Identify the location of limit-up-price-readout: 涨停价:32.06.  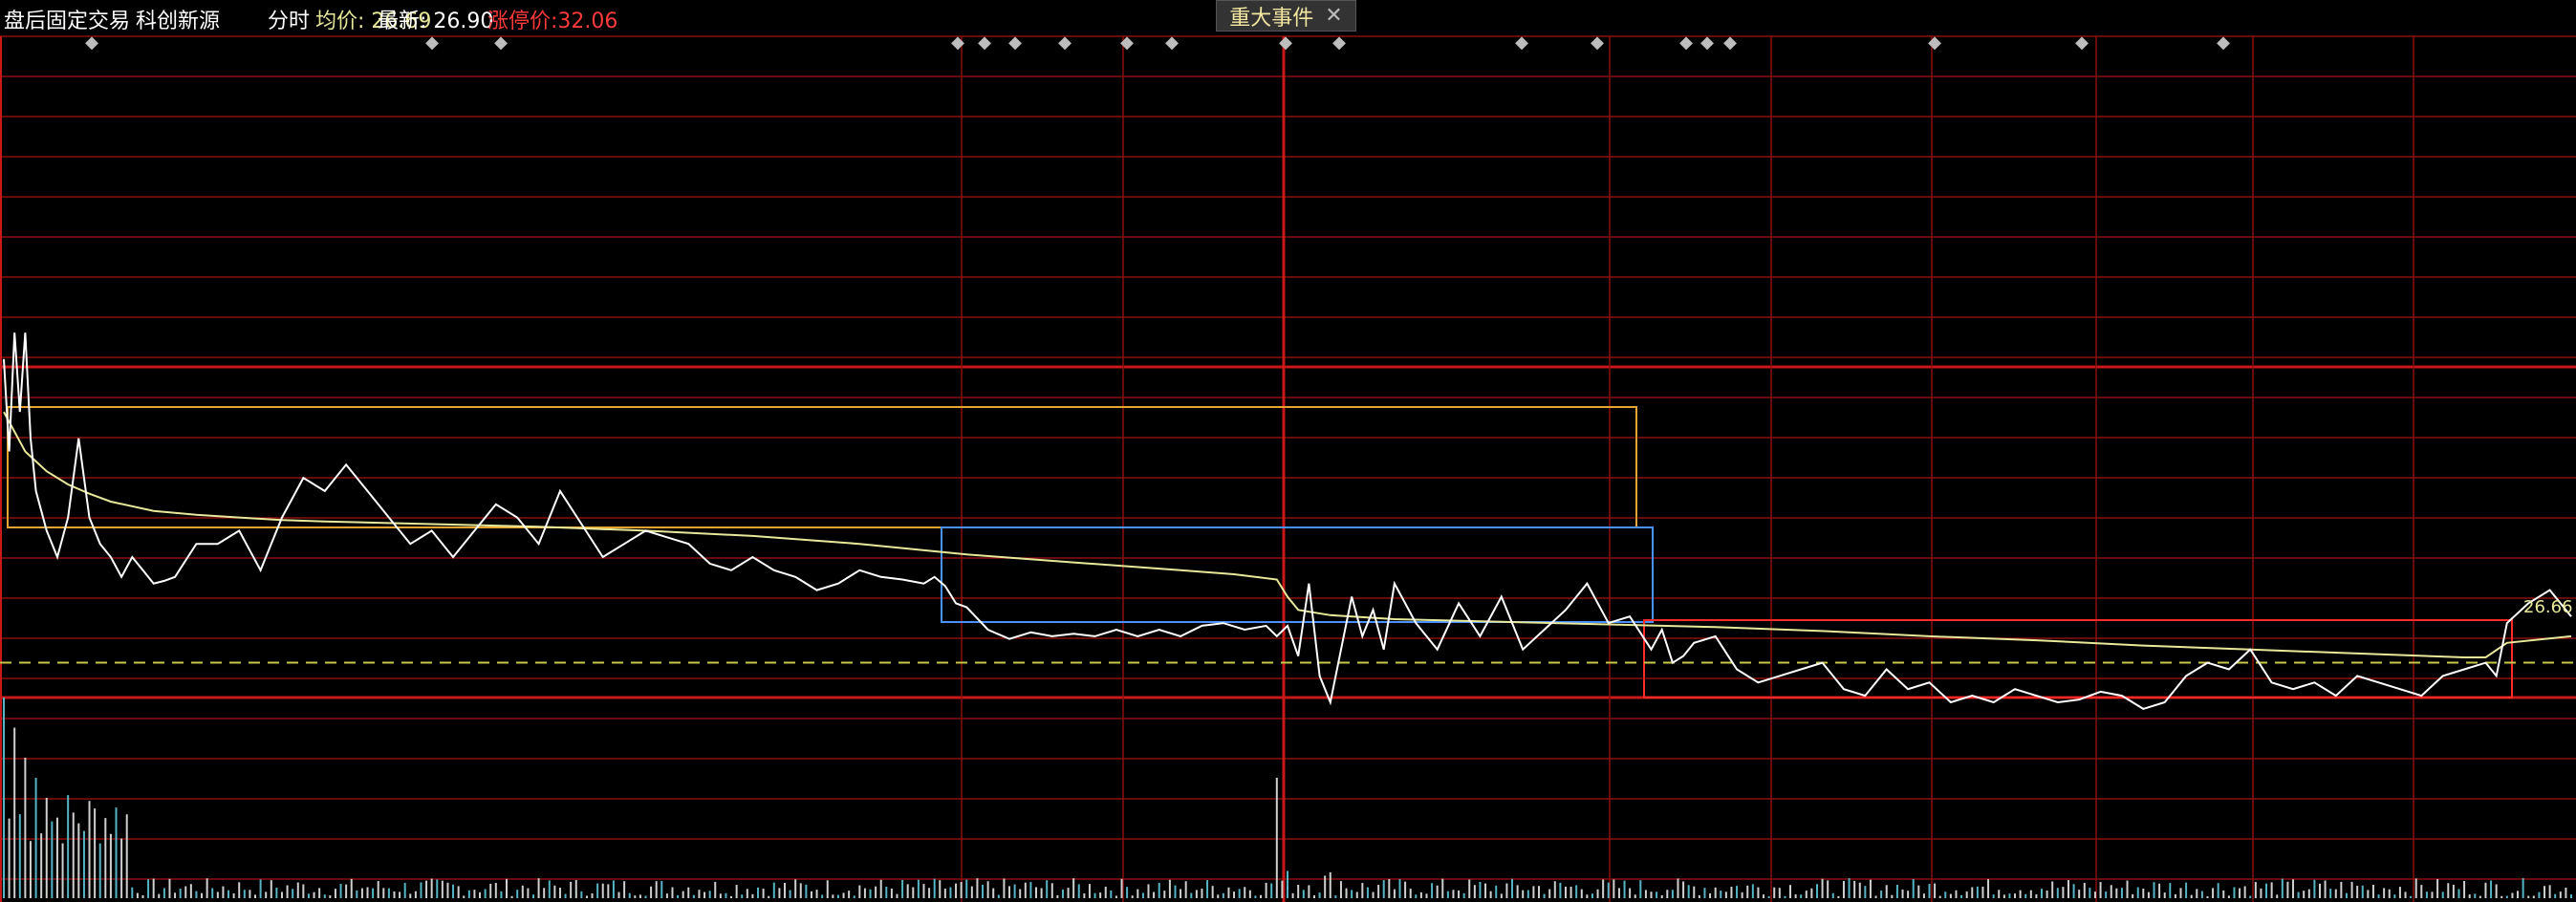
(552, 22).